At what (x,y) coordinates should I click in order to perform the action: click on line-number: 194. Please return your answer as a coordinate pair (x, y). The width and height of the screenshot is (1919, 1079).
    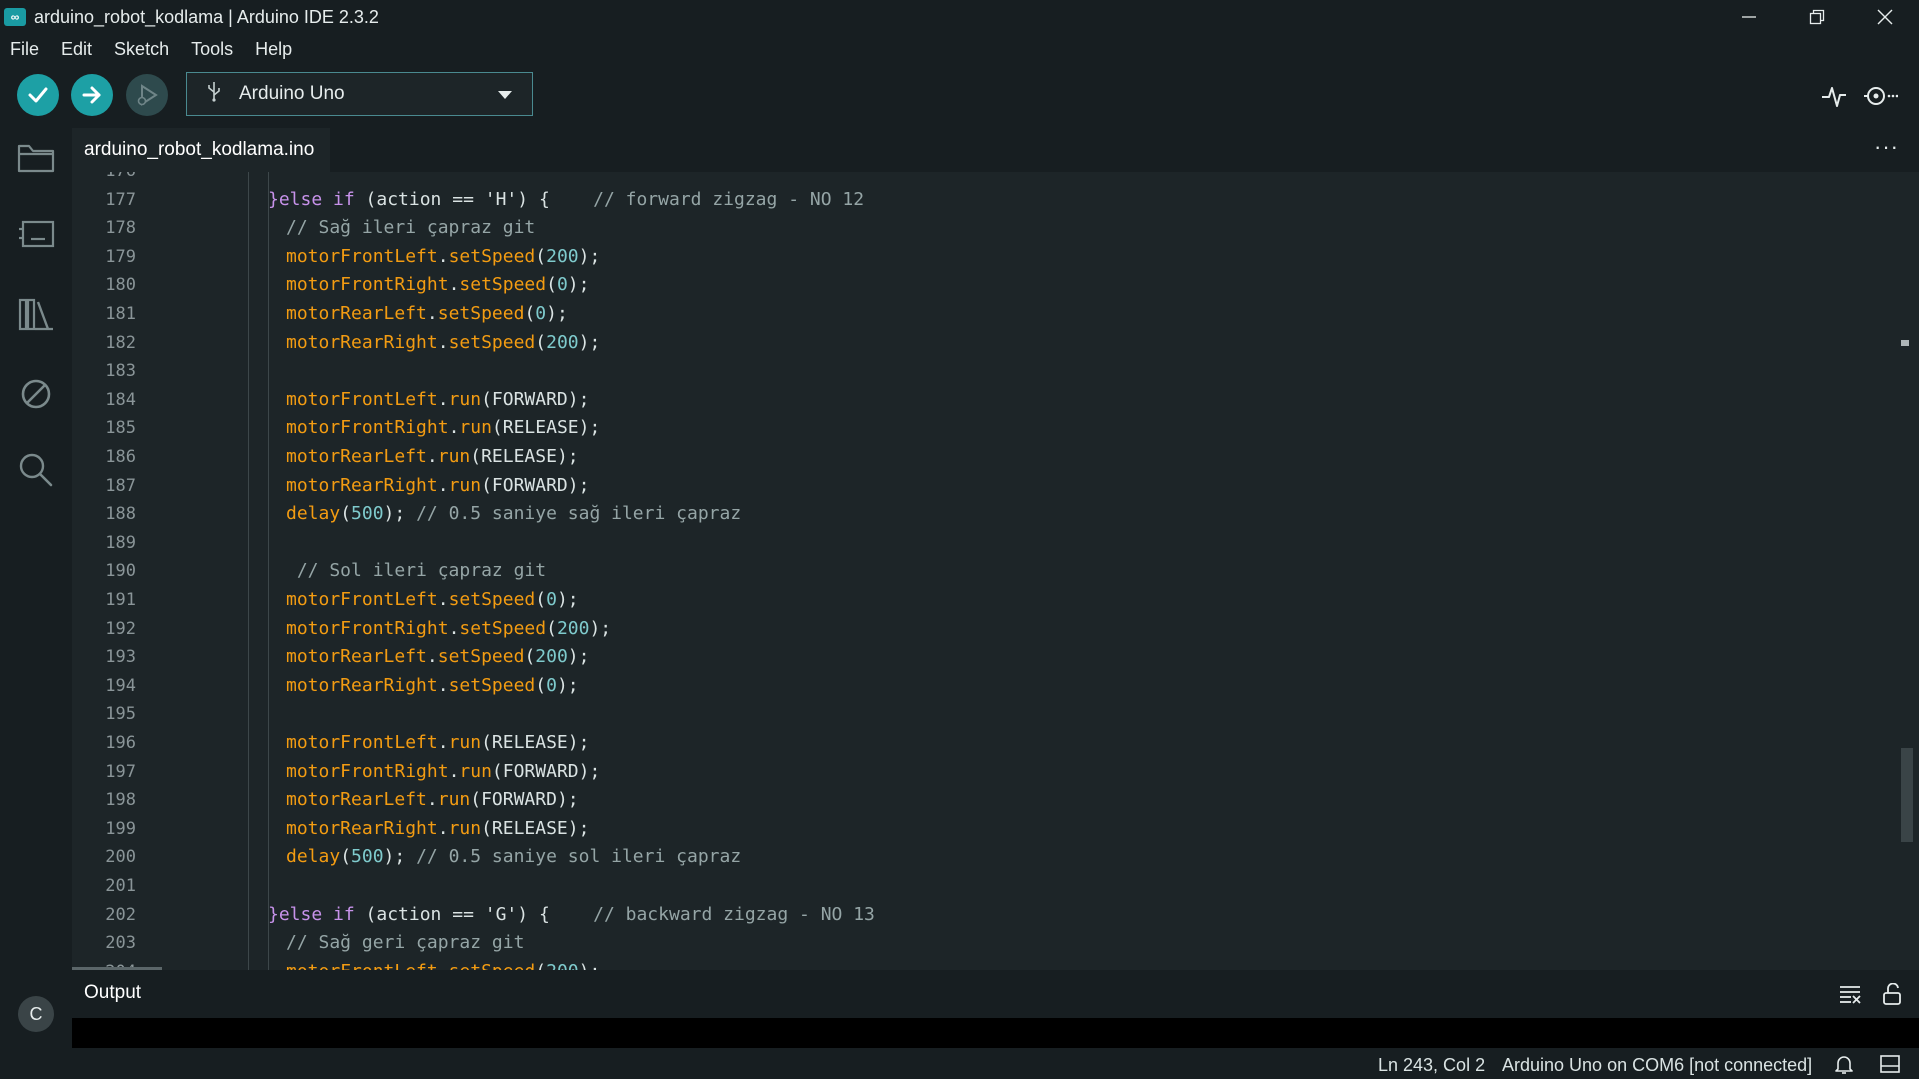
    Looking at the image, I should click on (120, 685).